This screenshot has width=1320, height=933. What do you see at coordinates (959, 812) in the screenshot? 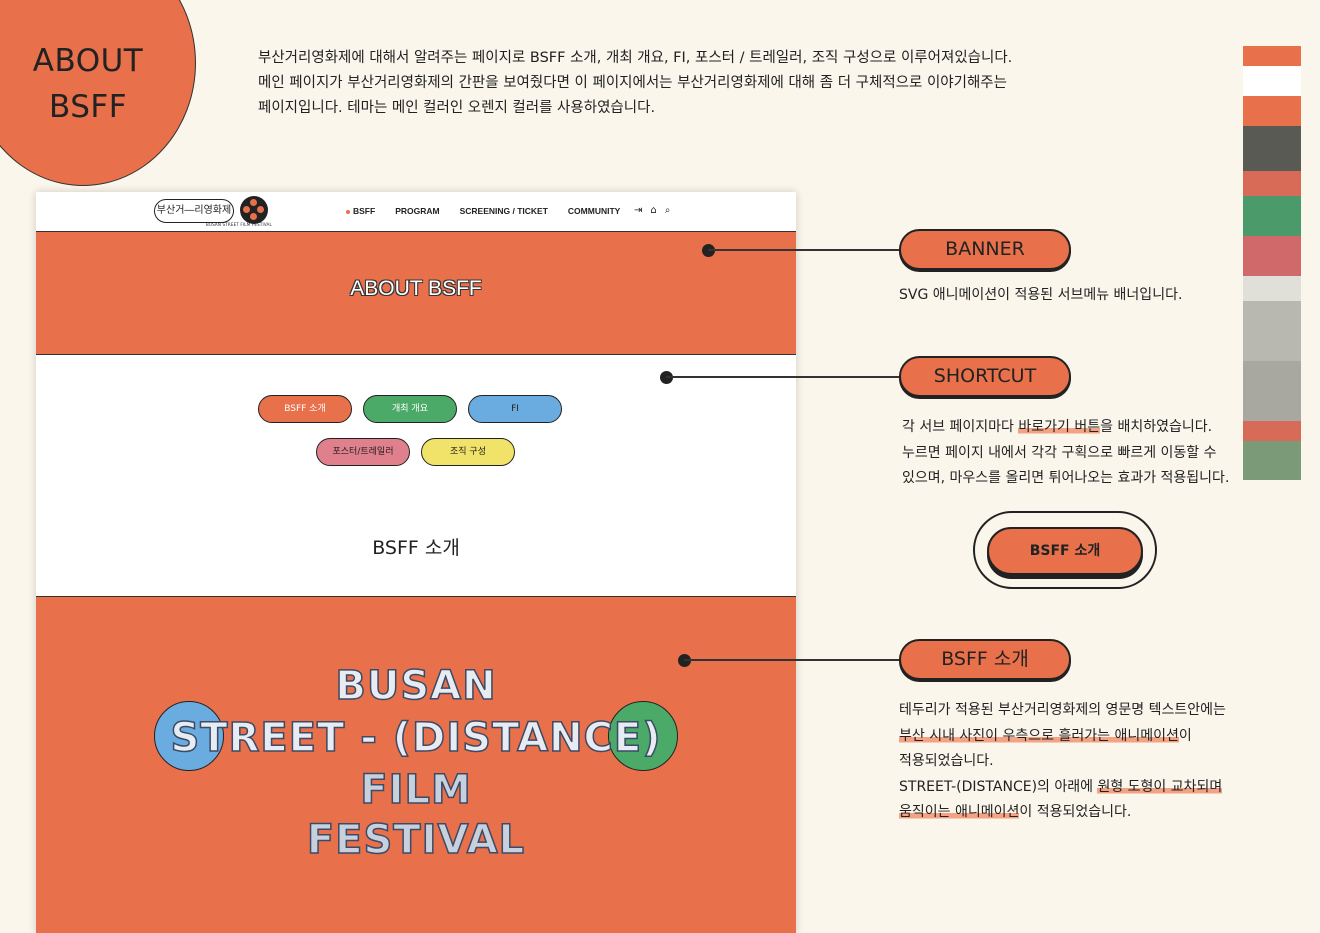
I see `desc-highlight: 움직이는 애니메이션` at bounding box center [959, 812].